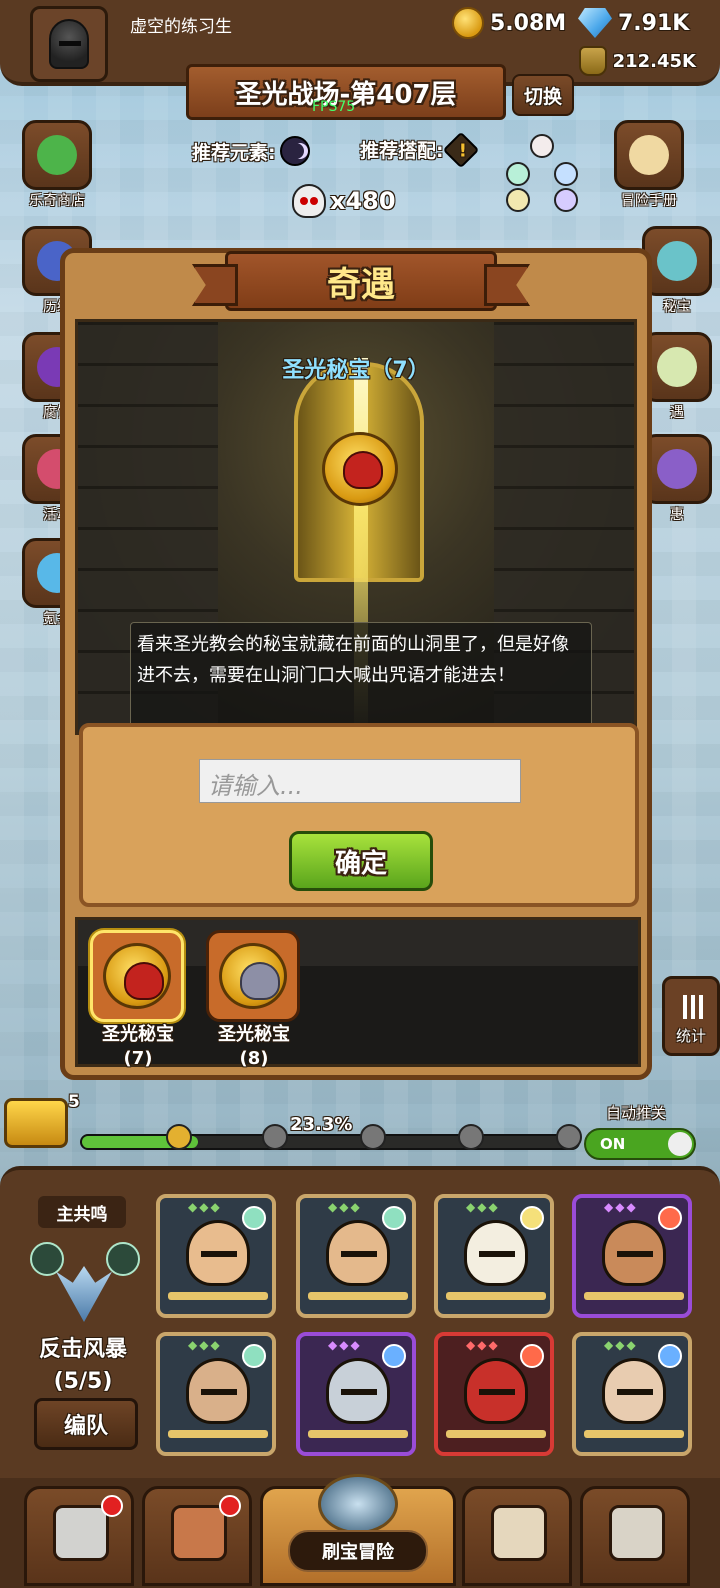  Describe the element at coordinates (419, 149) in the screenshot. I see `recommend-combo: 推荐搭配:` at that location.